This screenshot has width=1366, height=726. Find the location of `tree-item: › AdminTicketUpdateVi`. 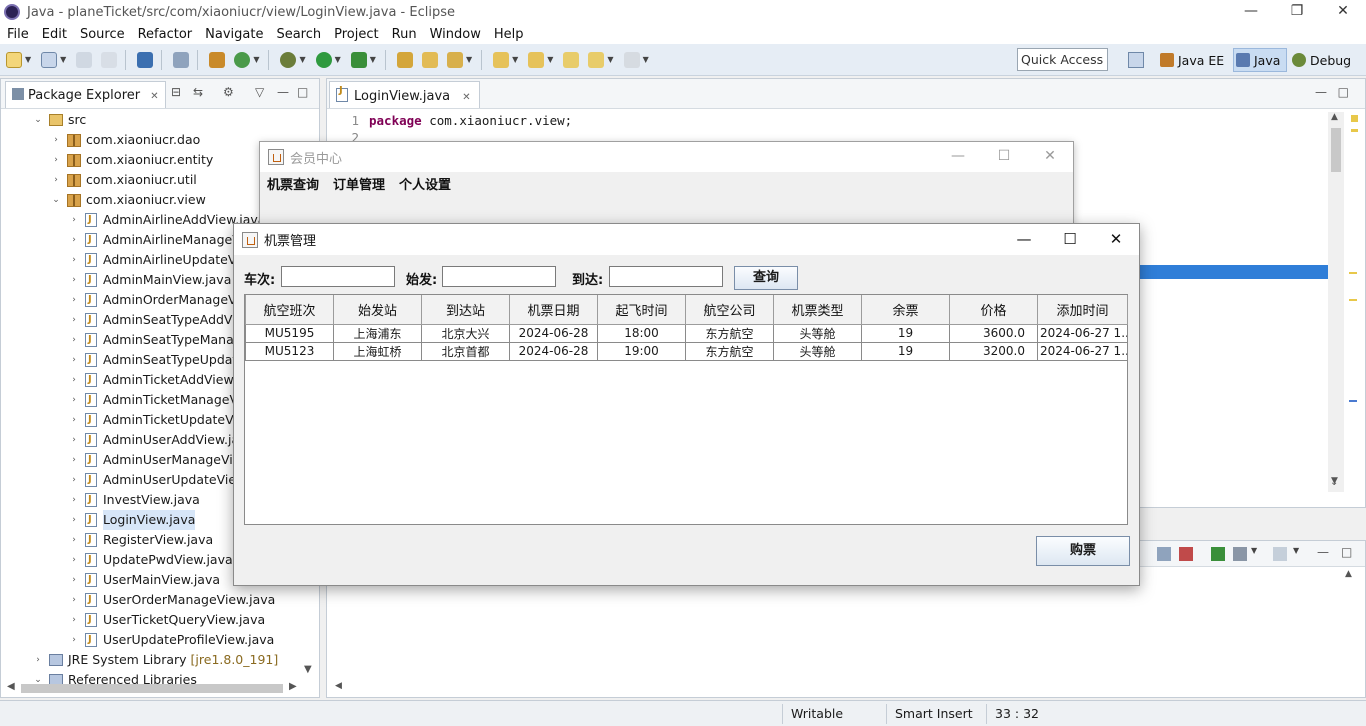

tree-item: › AdminTicketUpdateVi is located at coordinates (152, 420).